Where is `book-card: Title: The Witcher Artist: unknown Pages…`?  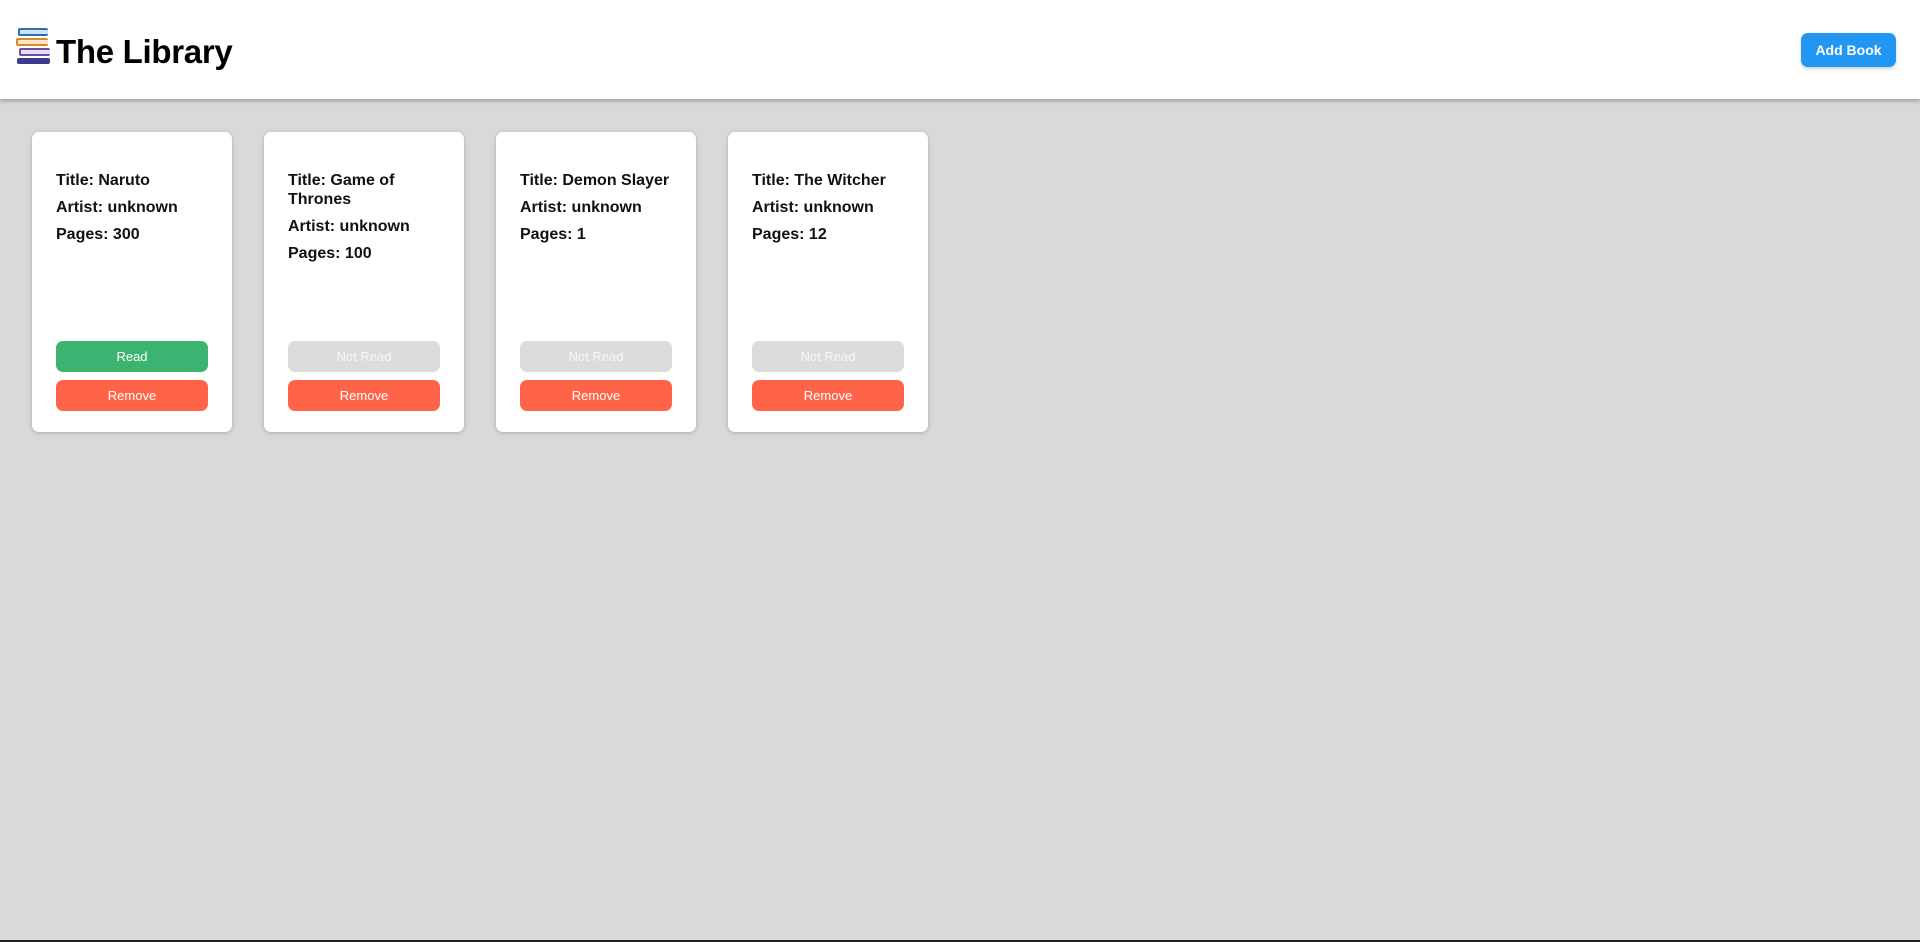 book-card: Title: The Witcher Artist: unknown Pages… is located at coordinates (828, 282).